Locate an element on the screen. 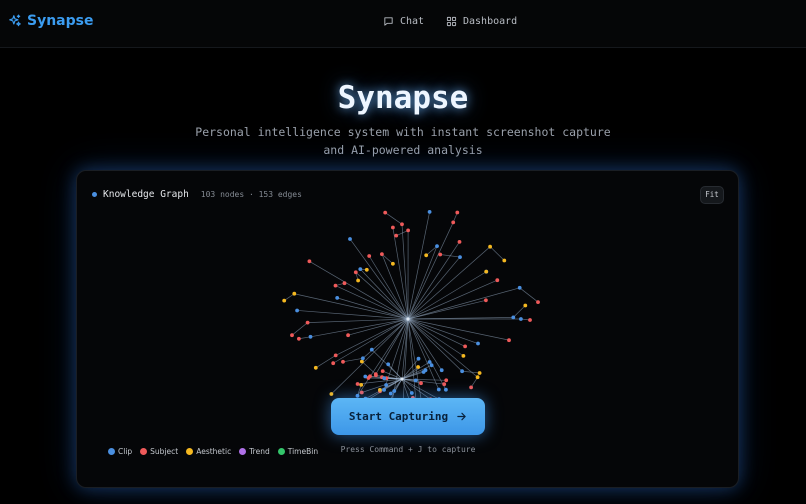 This screenshot has width=806, height=504. legend-item-clip: Clip is located at coordinates (120, 451).